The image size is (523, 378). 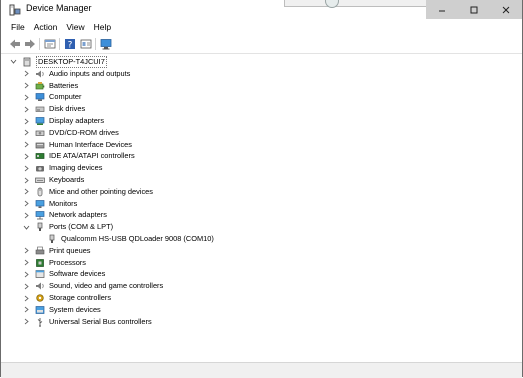 I want to click on tree-item-audio: Audio inputs and outputs, so click(x=76, y=74).